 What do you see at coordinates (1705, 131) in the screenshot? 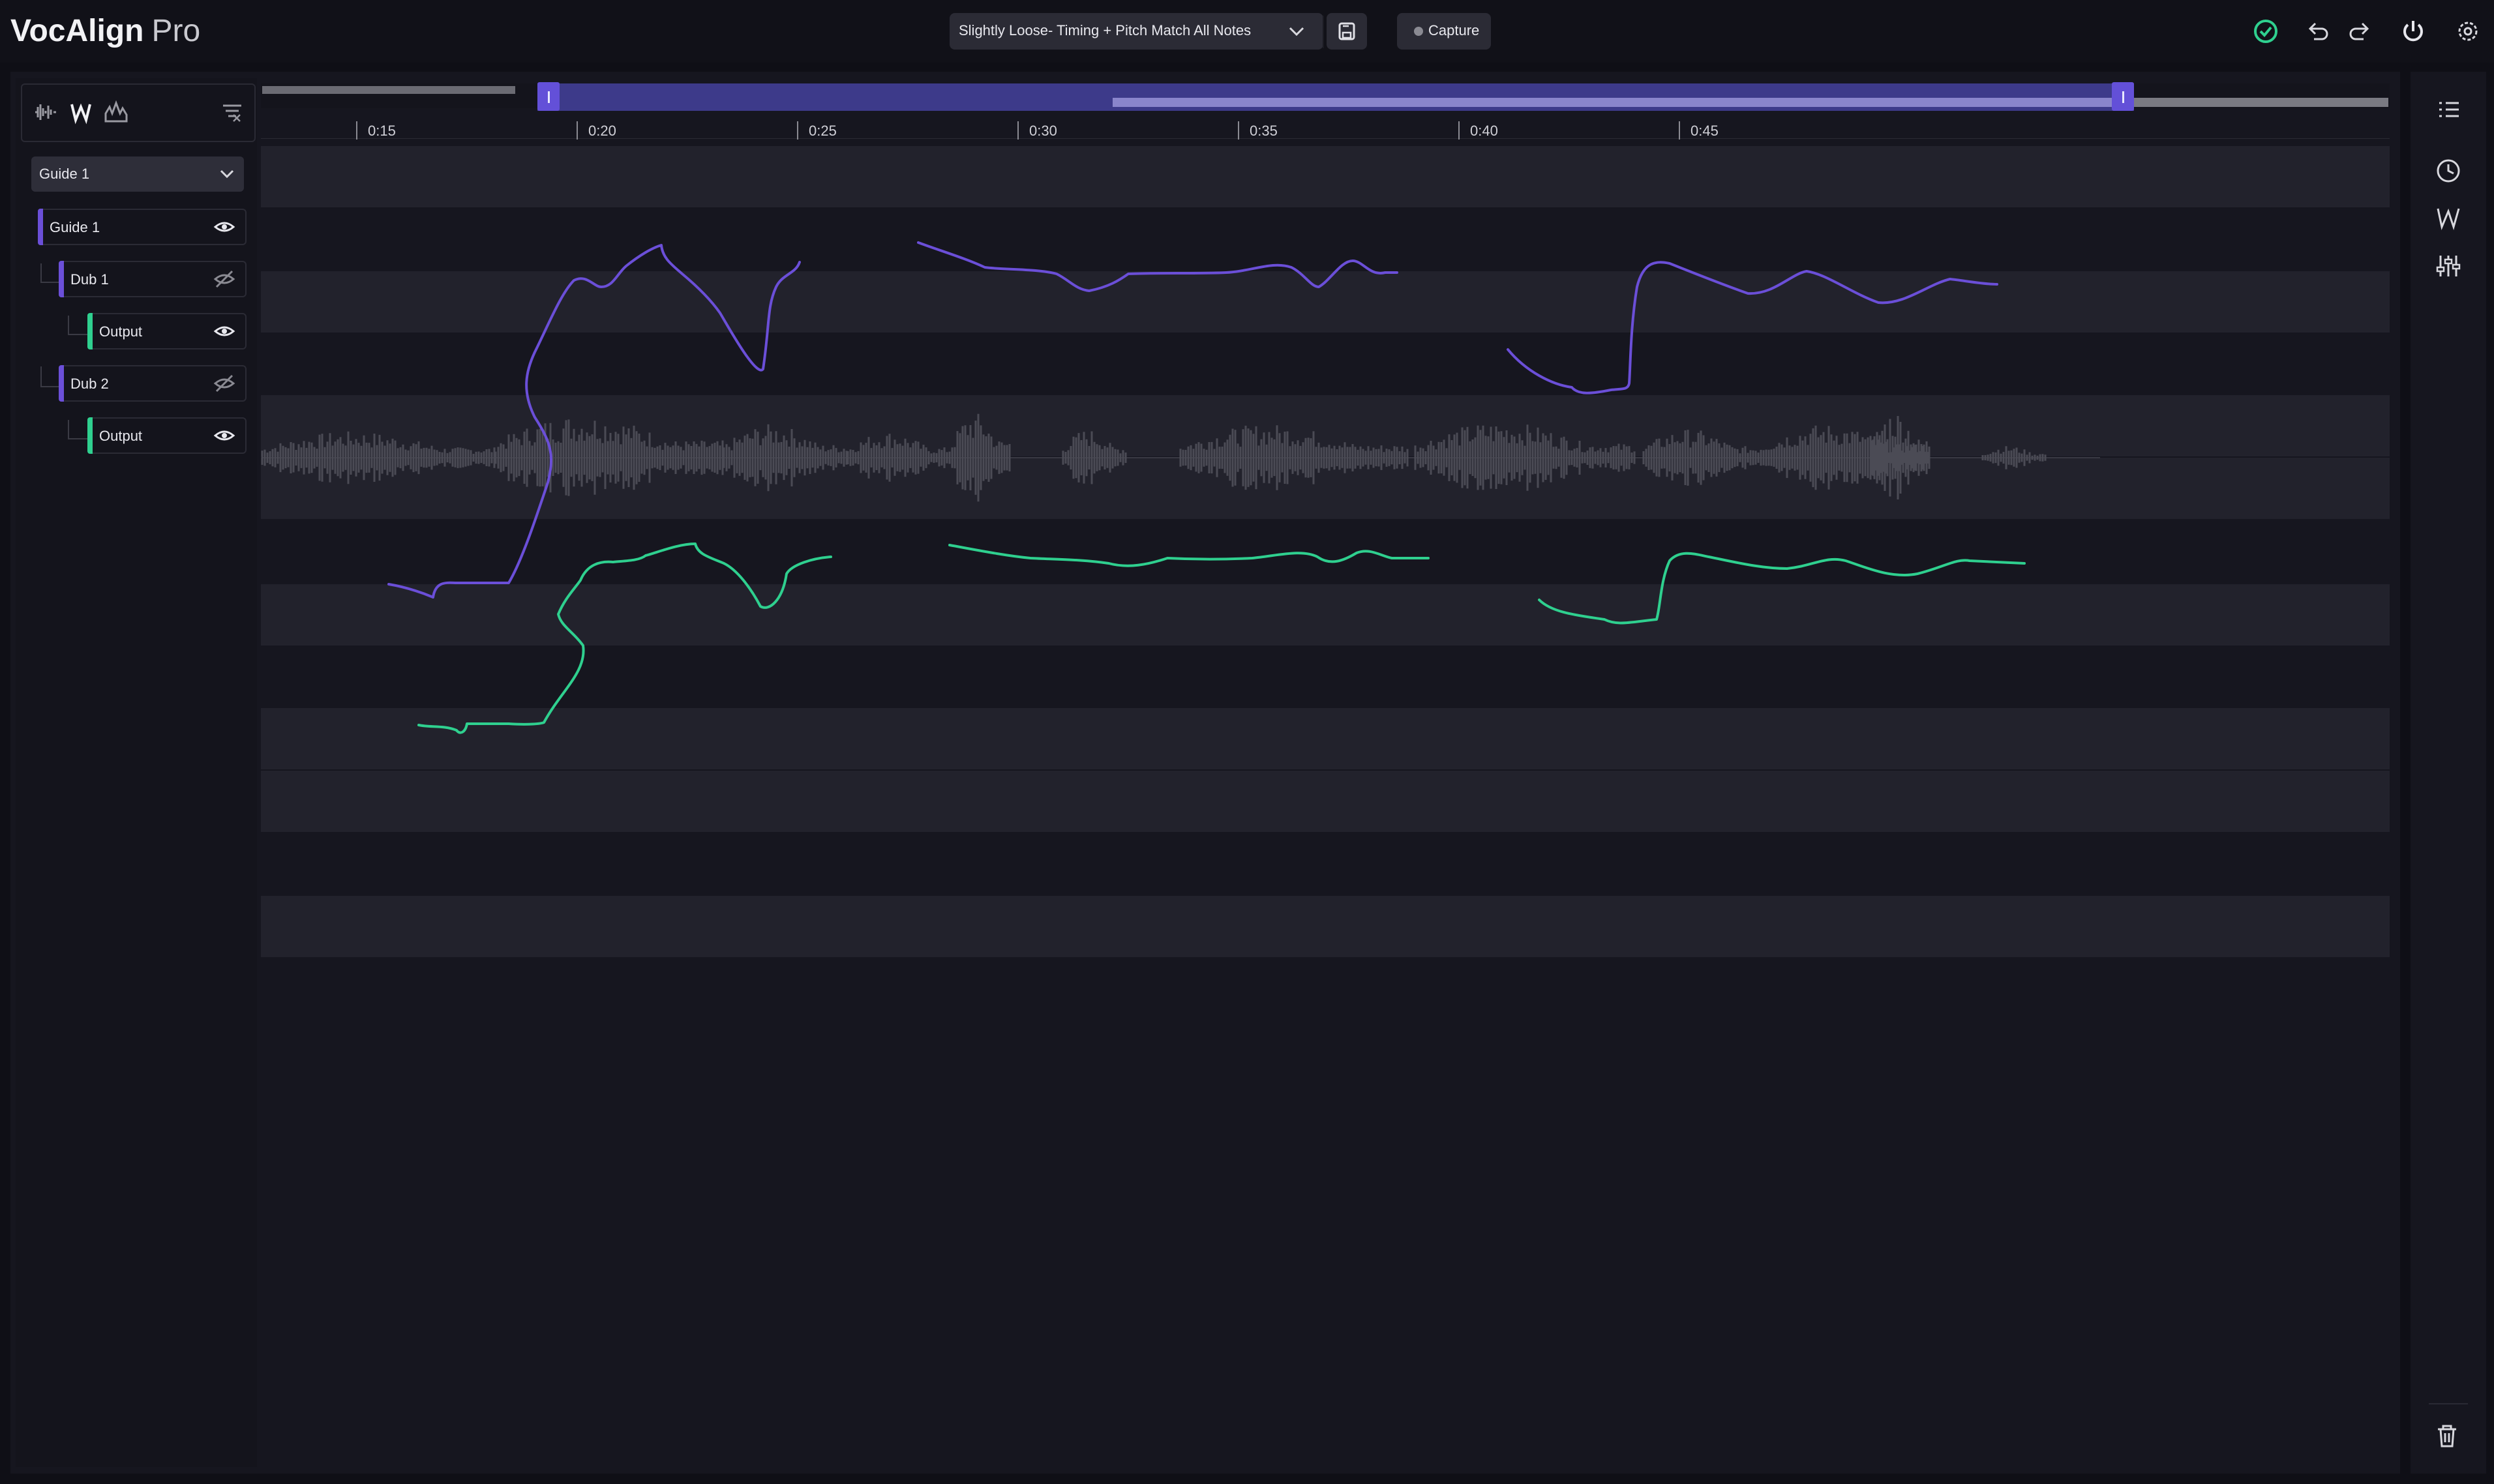
I see `ruler-tick-label: 0:45` at bounding box center [1705, 131].